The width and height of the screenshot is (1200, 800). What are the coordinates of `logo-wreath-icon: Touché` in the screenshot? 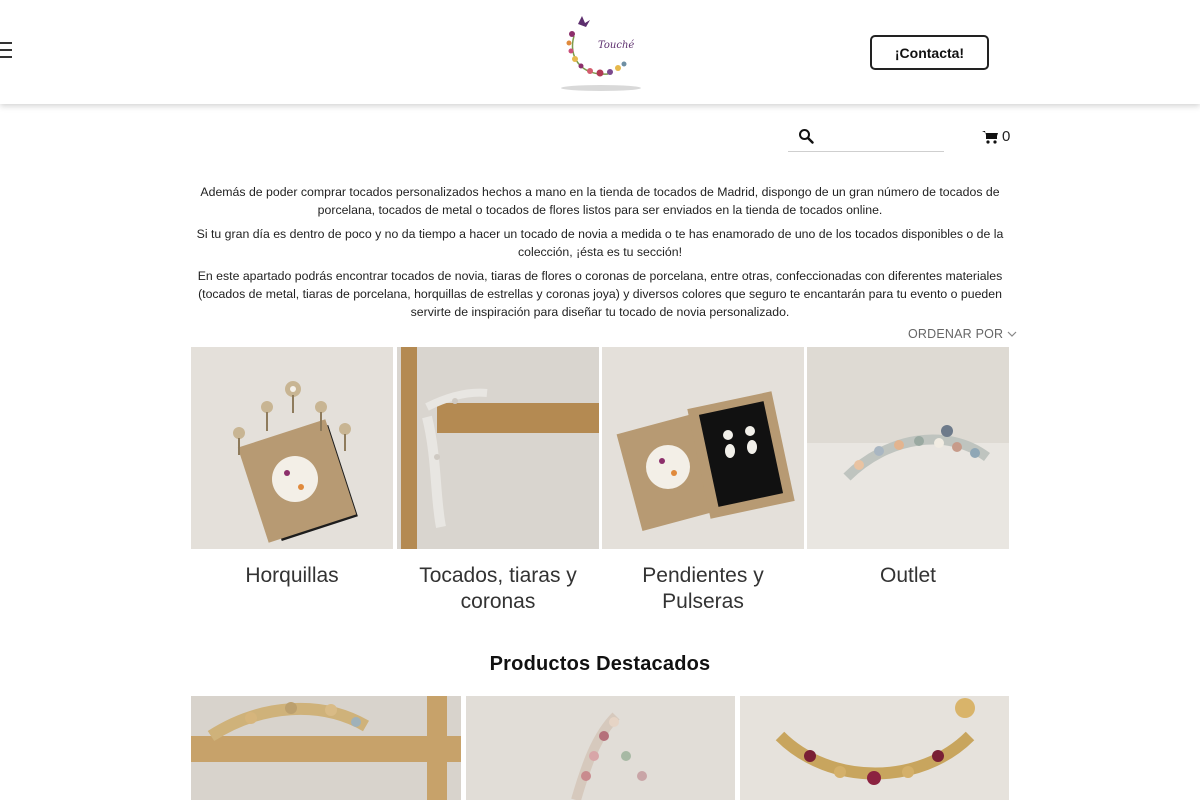 It's located at (601, 53).